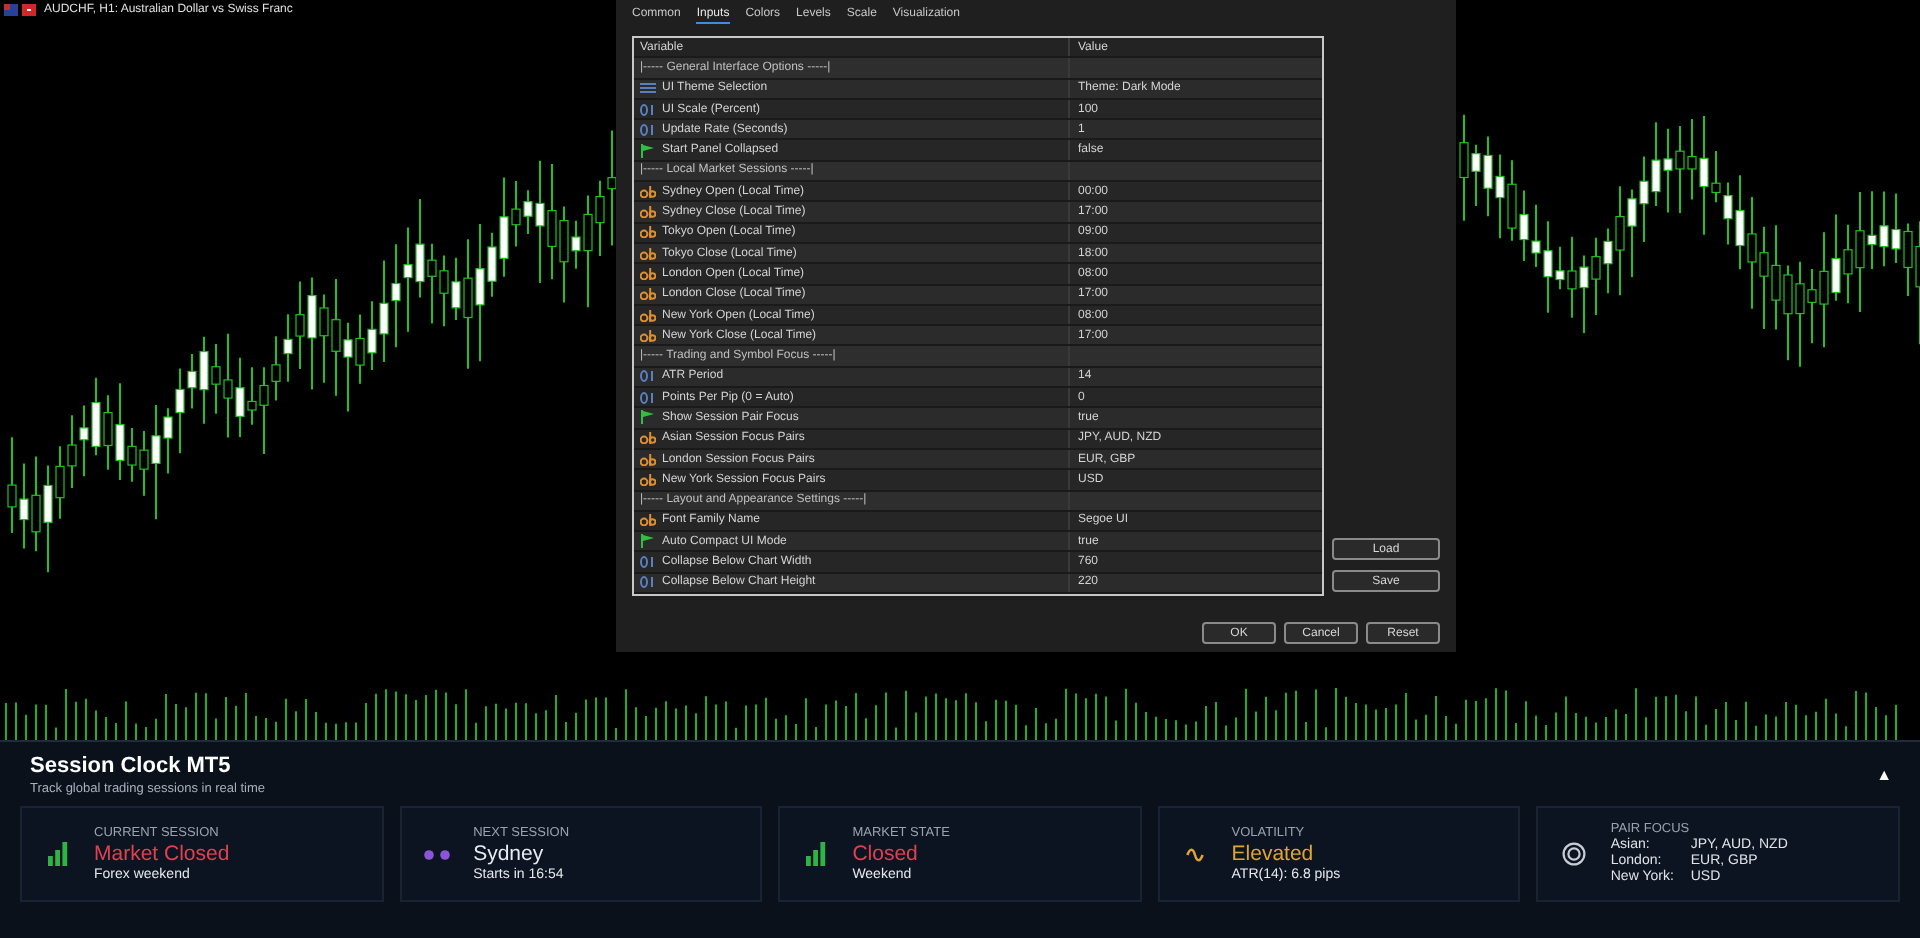  What do you see at coordinates (162, 854) in the screenshot?
I see `card-value: Market Closed` at bounding box center [162, 854].